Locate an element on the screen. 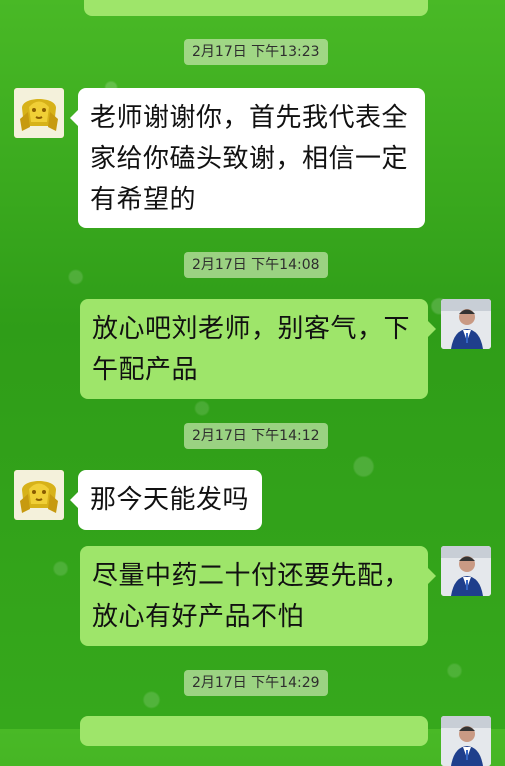  timestamp-text: 2月17日 下午13:23 is located at coordinates (256, 52).